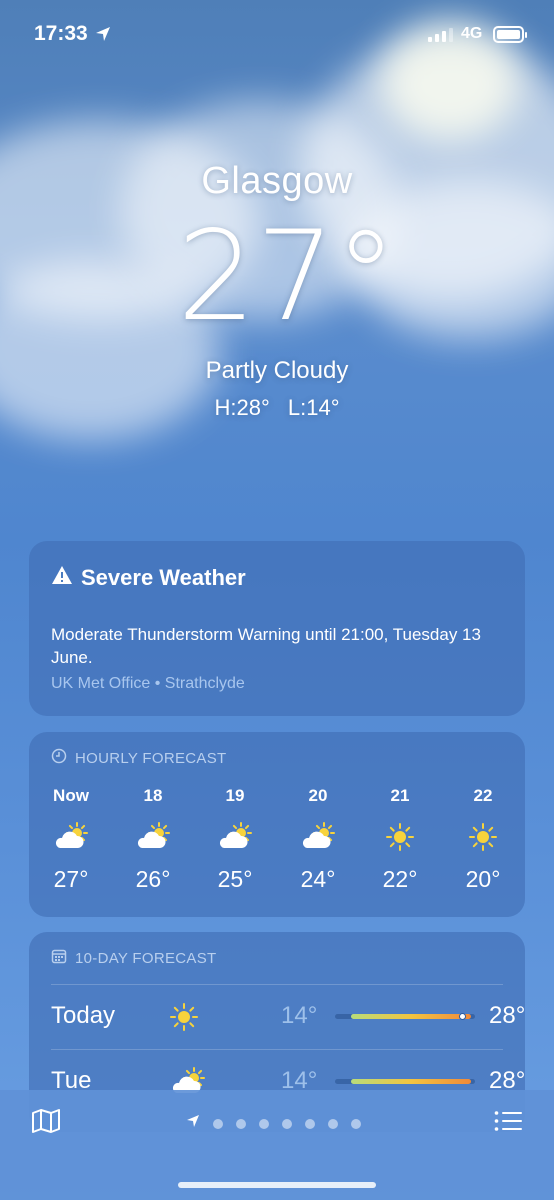 The width and height of the screenshot is (554, 1200). I want to click on hourly-item: 20 24°, so click(318, 839).